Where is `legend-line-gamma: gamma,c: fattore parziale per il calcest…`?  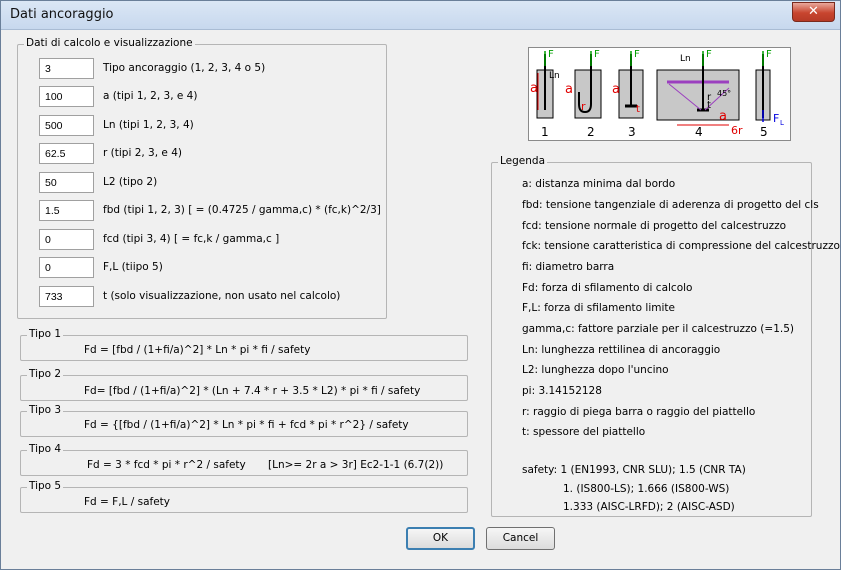
legend-line-gamma: gamma,c: fattore parziale per il calcest… is located at coordinates (658, 329).